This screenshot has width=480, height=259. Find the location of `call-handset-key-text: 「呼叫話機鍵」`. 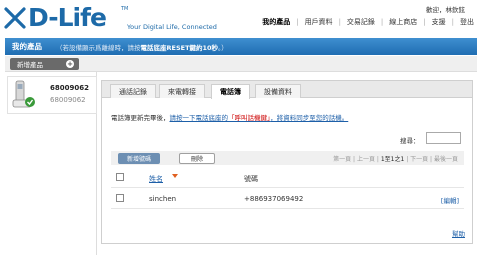

call-handset-key-text: 「呼叫話機鍵」 is located at coordinates (249, 118).